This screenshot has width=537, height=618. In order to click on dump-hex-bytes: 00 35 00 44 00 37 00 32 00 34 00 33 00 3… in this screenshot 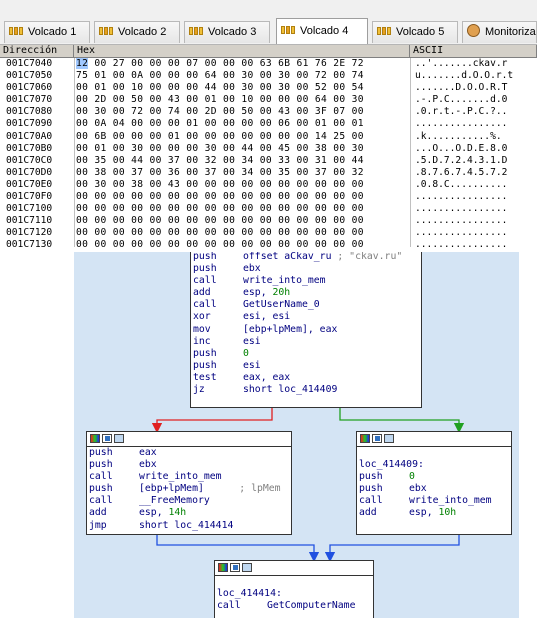, I will do `click(220, 161)`.